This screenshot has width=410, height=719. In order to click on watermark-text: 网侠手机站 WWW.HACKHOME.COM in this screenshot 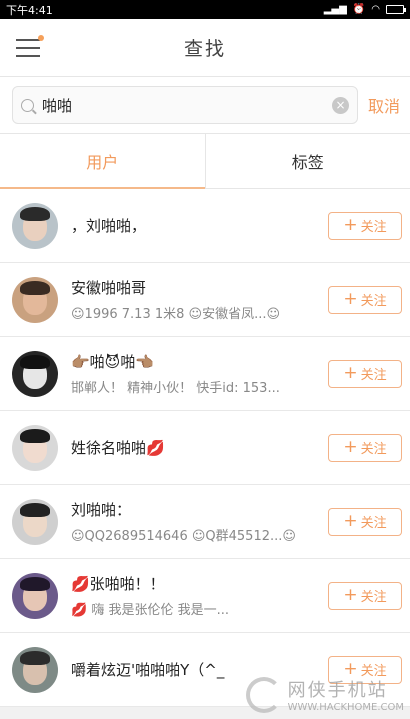, I will do `click(346, 694)`.